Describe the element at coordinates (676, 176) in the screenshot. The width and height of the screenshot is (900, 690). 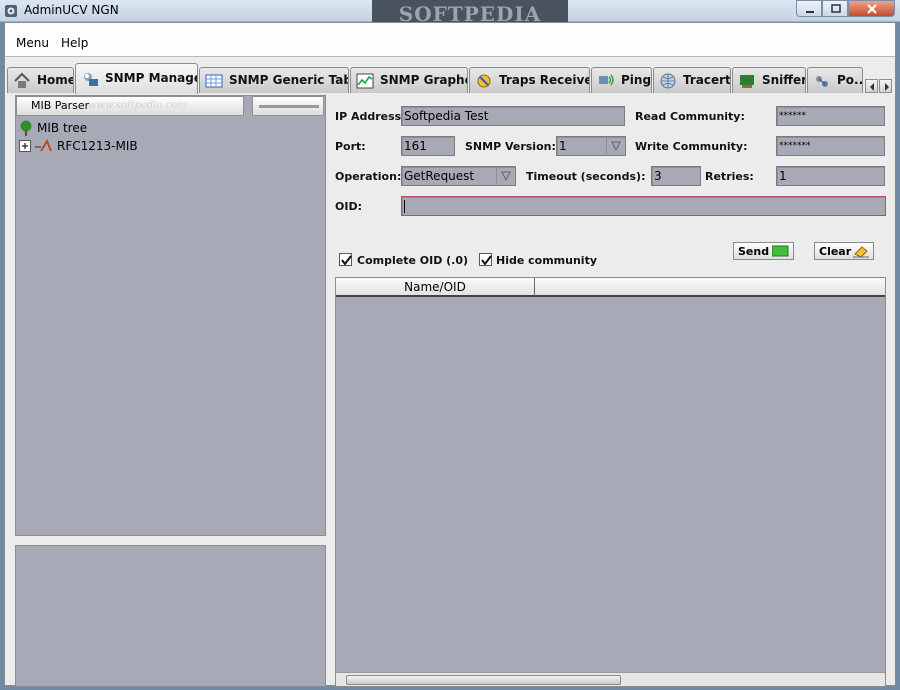
I see `timeout-input: 3` at that location.